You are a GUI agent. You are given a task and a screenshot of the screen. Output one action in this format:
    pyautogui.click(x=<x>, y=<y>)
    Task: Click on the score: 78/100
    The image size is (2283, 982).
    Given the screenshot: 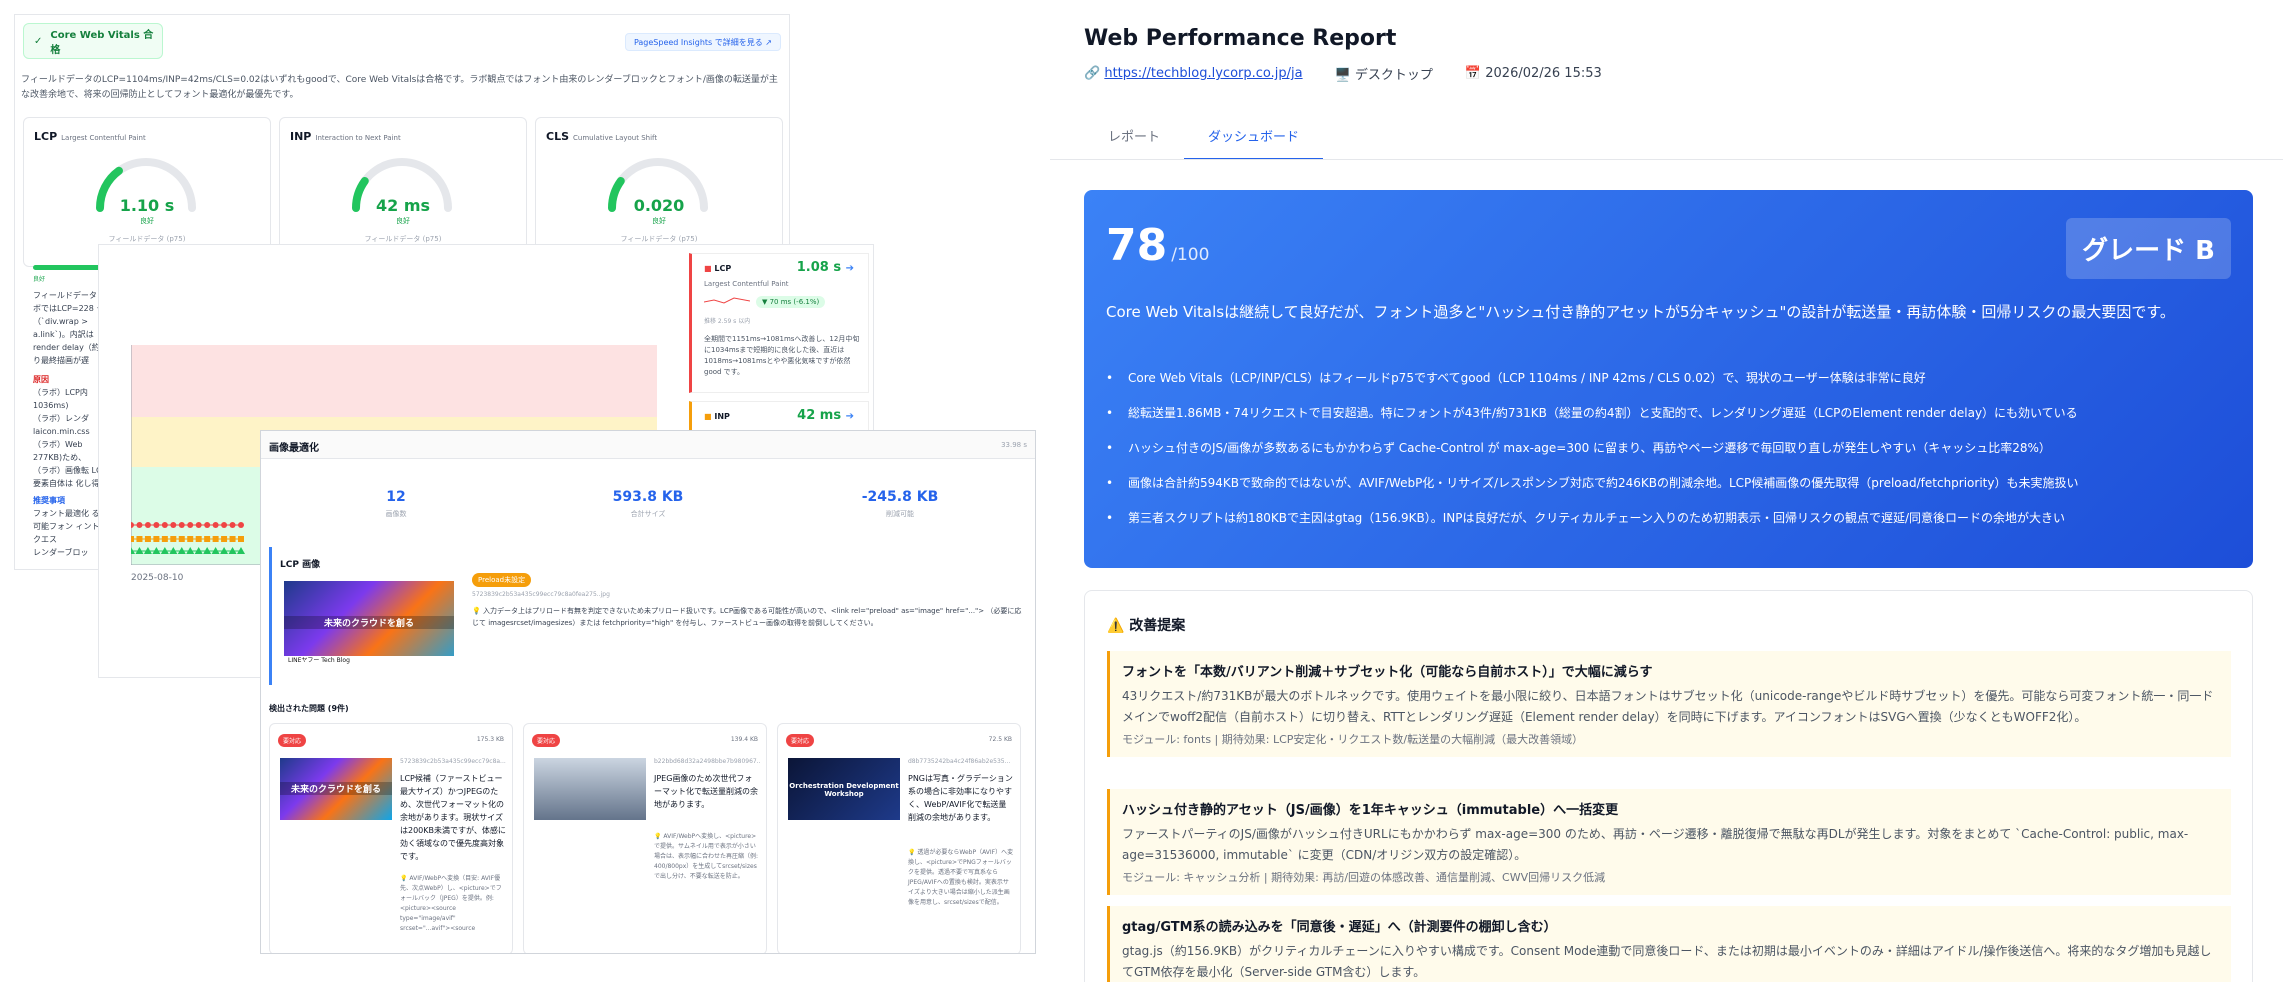 What is the action you would take?
    pyautogui.click(x=1157, y=245)
    